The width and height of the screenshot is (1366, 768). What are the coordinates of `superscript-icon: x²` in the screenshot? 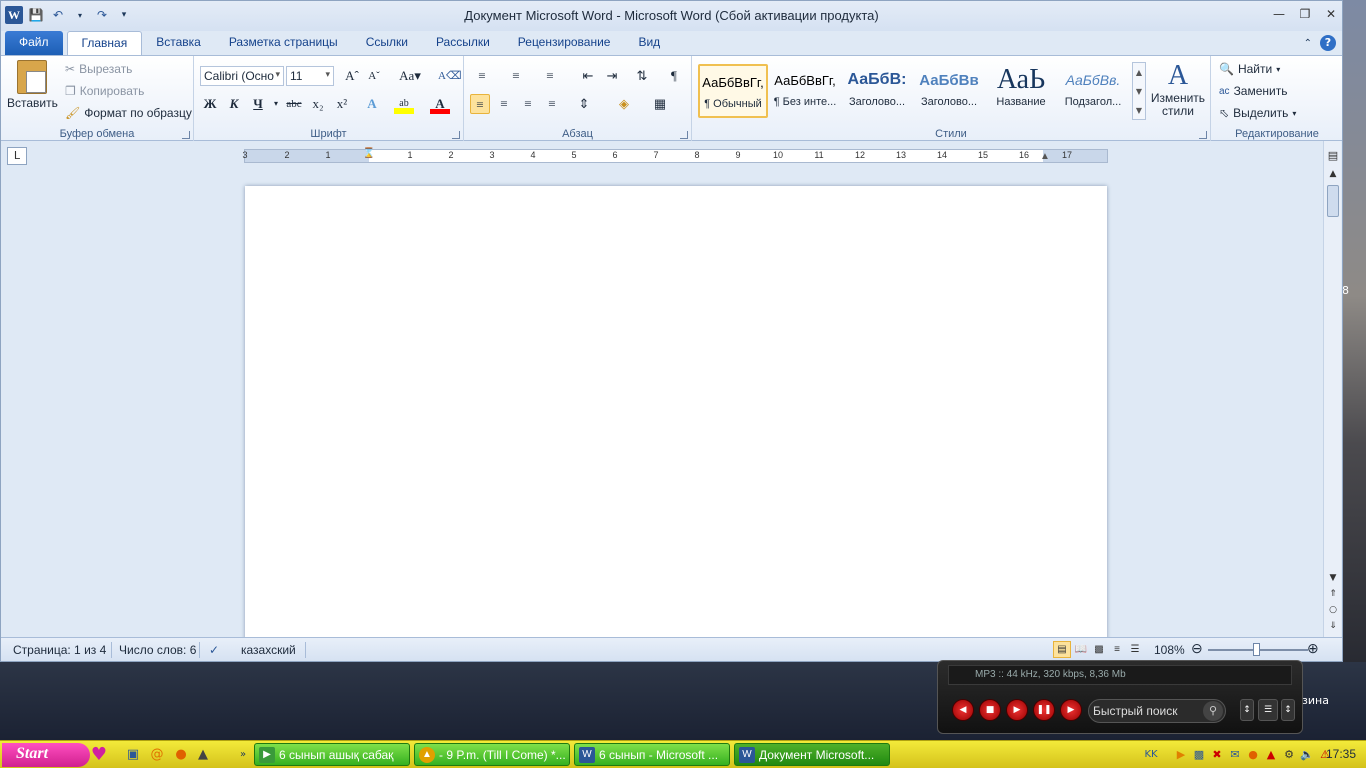 It's located at (342, 104).